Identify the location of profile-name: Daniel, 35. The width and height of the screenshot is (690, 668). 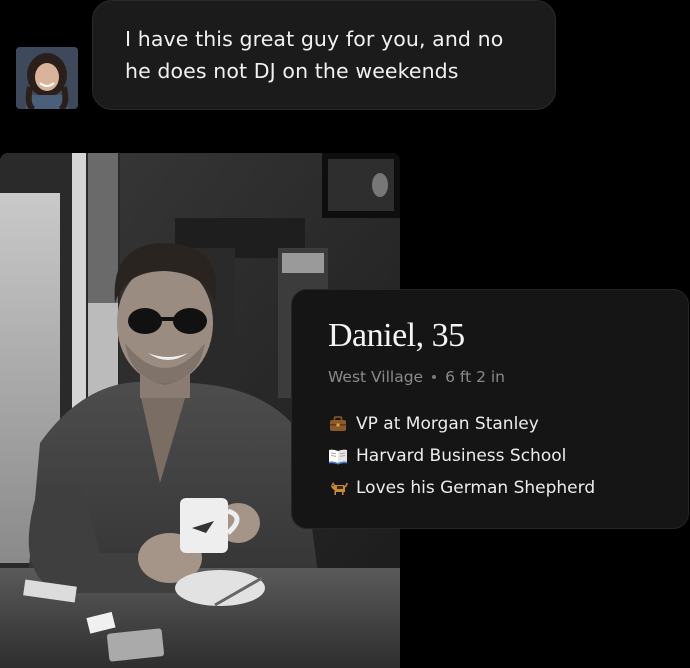
(396, 335).